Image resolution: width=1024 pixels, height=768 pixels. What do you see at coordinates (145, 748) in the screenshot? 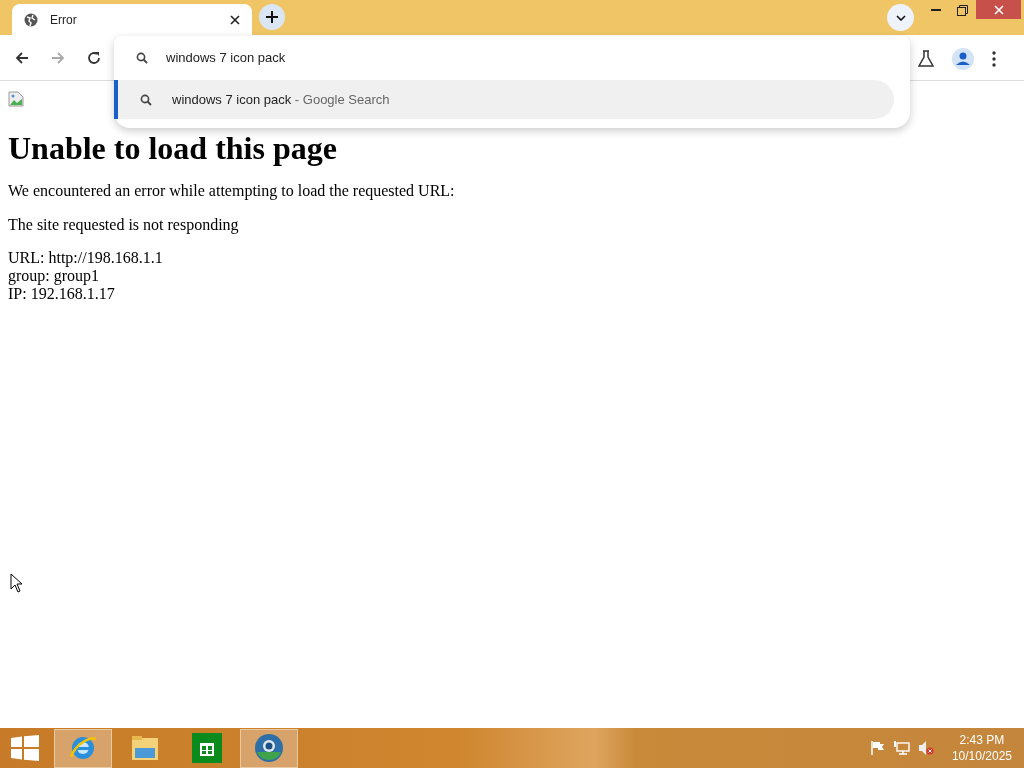
I see `folder-icon` at bounding box center [145, 748].